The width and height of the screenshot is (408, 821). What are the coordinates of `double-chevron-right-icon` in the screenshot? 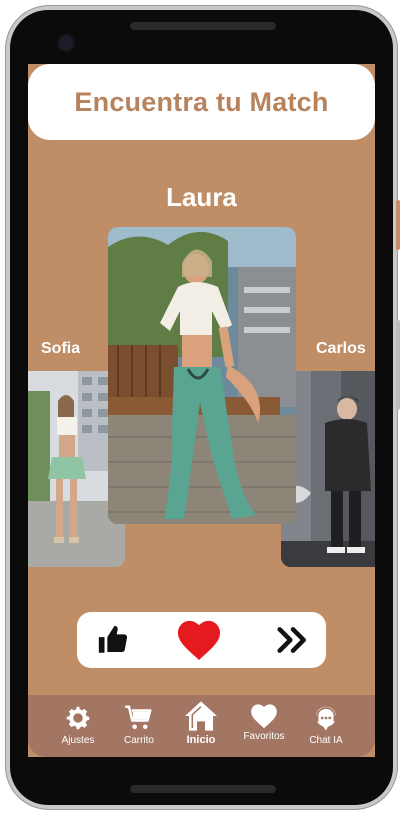 It's located at (291, 640).